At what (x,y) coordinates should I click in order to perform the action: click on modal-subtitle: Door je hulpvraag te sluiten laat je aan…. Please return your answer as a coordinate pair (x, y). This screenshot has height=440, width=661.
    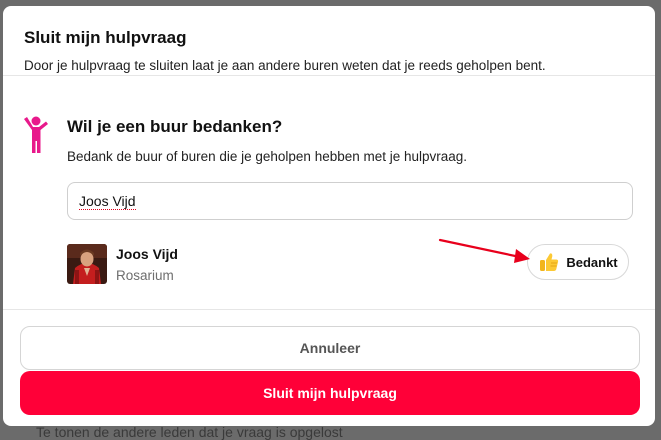
    Looking at the image, I should click on (285, 65).